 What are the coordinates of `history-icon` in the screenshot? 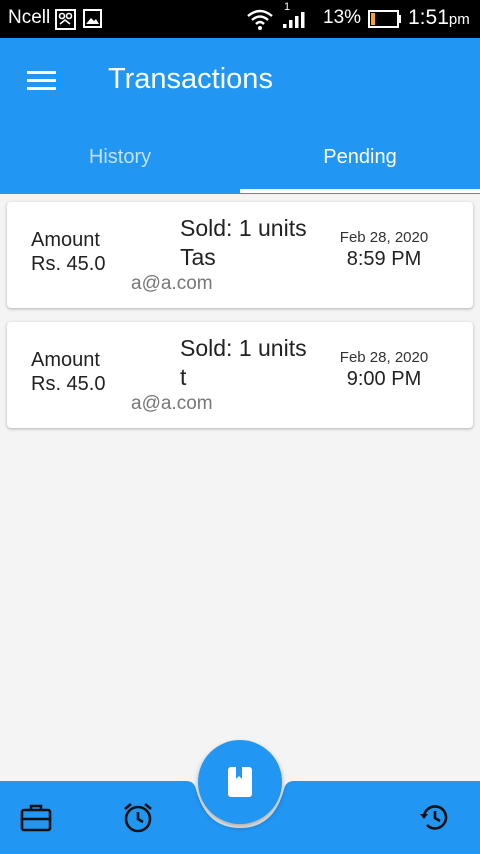 It's located at (434, 817).